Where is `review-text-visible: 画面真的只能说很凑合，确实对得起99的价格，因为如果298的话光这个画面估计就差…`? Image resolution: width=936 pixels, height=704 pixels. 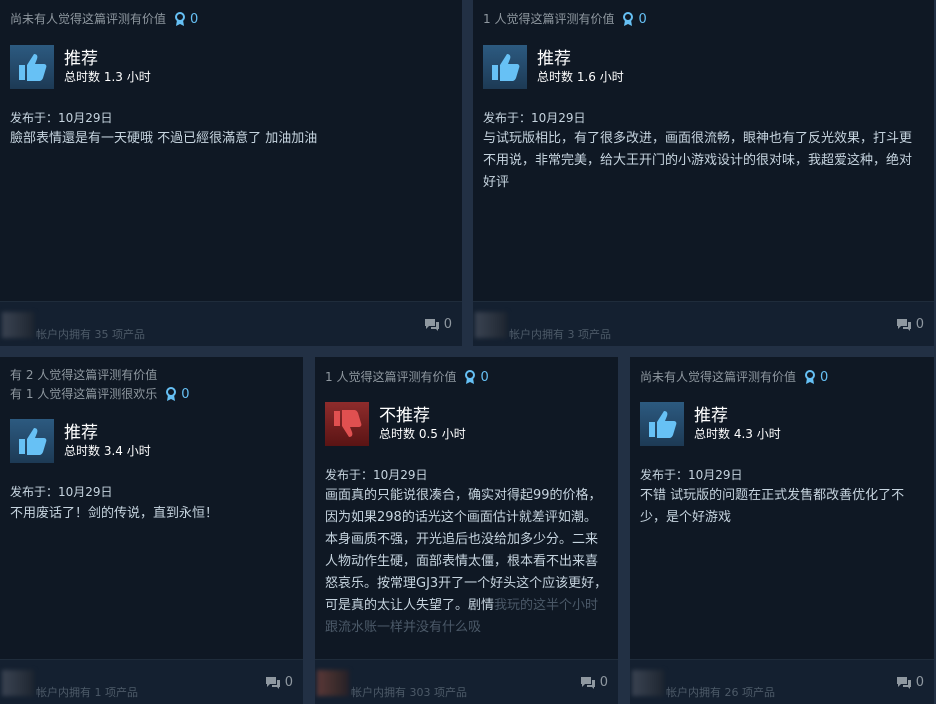 review-text-visible: 画面真的只能说很凑合，确实对得起99的价格，因为如果298的话光这个画面估计就差… is located at coordinates (466, 550).